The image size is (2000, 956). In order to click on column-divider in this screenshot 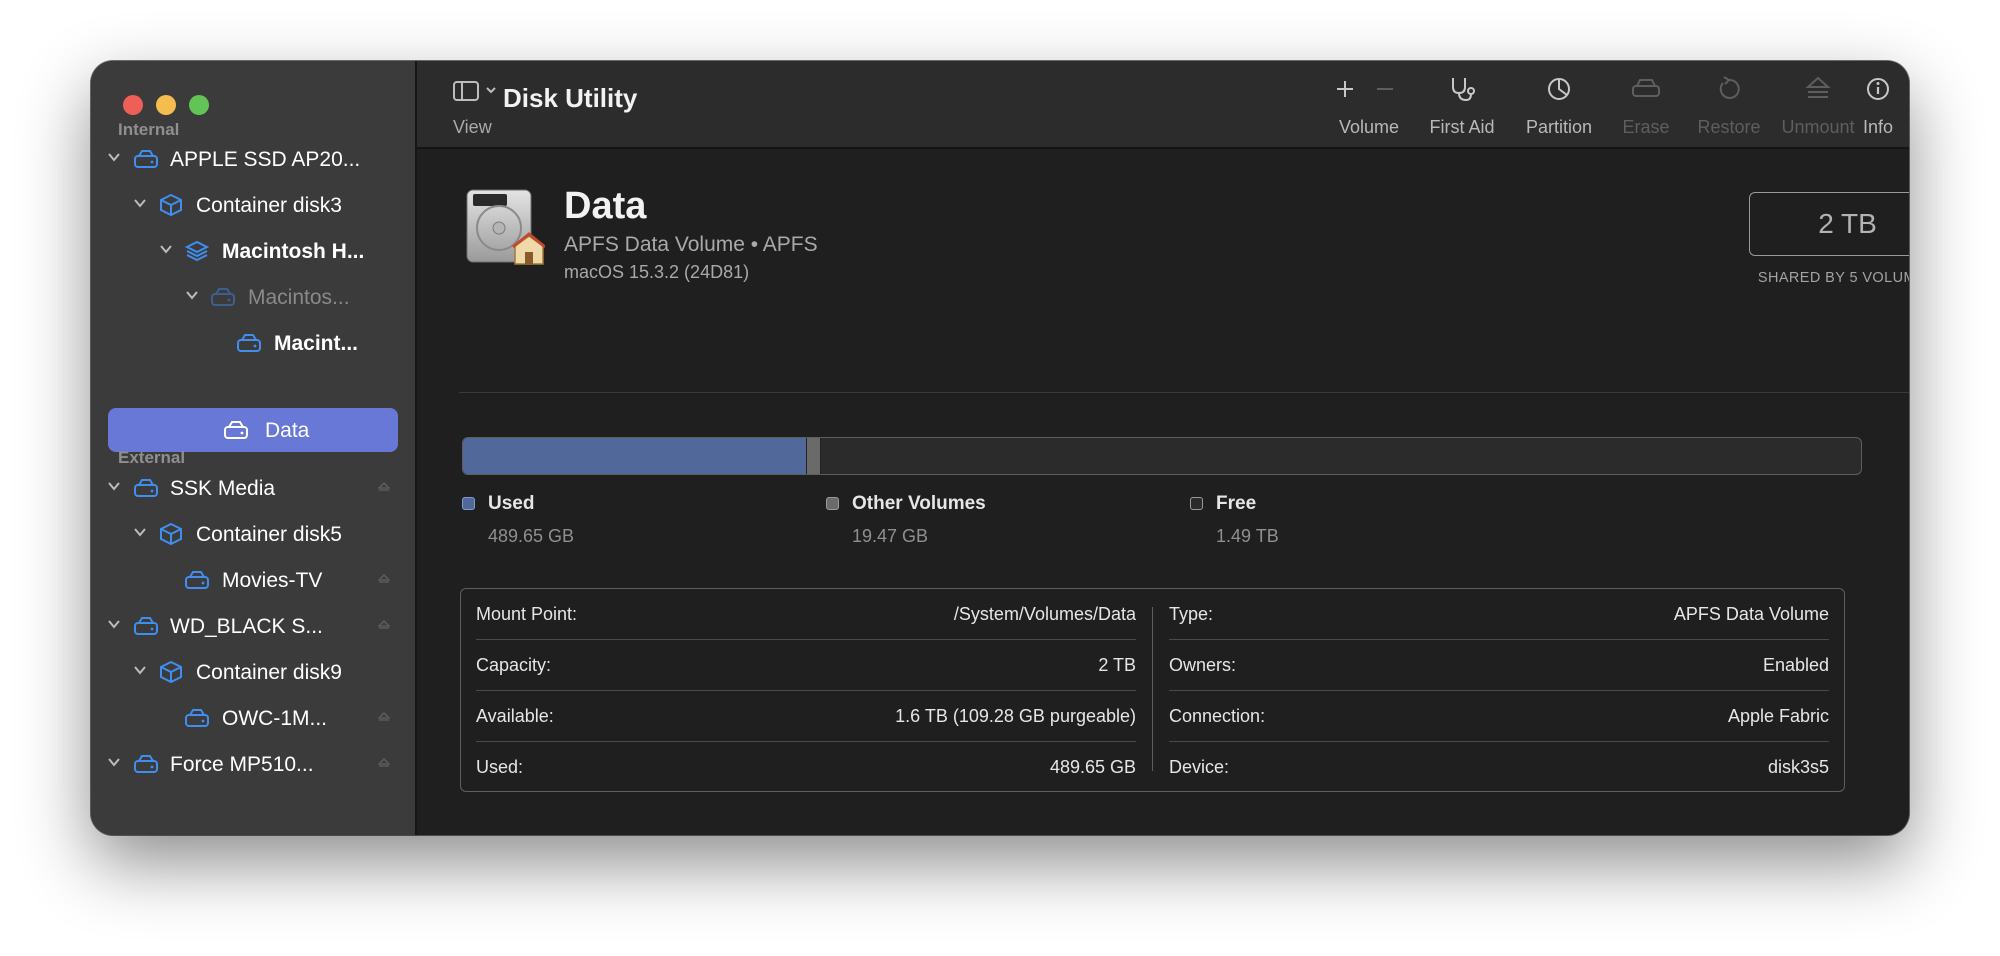, I will do `click(1152, 689)`.